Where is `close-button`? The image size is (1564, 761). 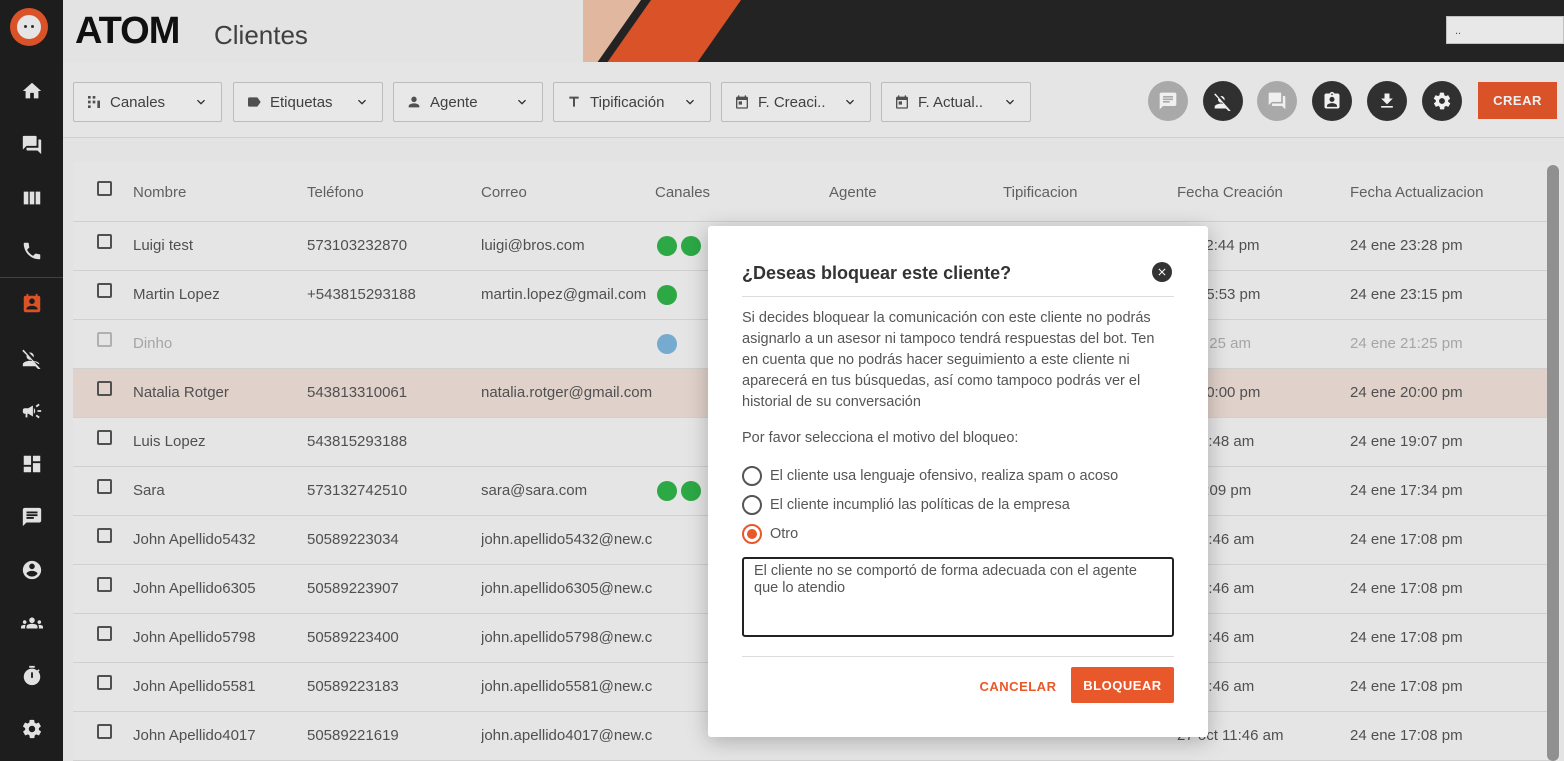 close-button is located at coordinates (1162, 272).